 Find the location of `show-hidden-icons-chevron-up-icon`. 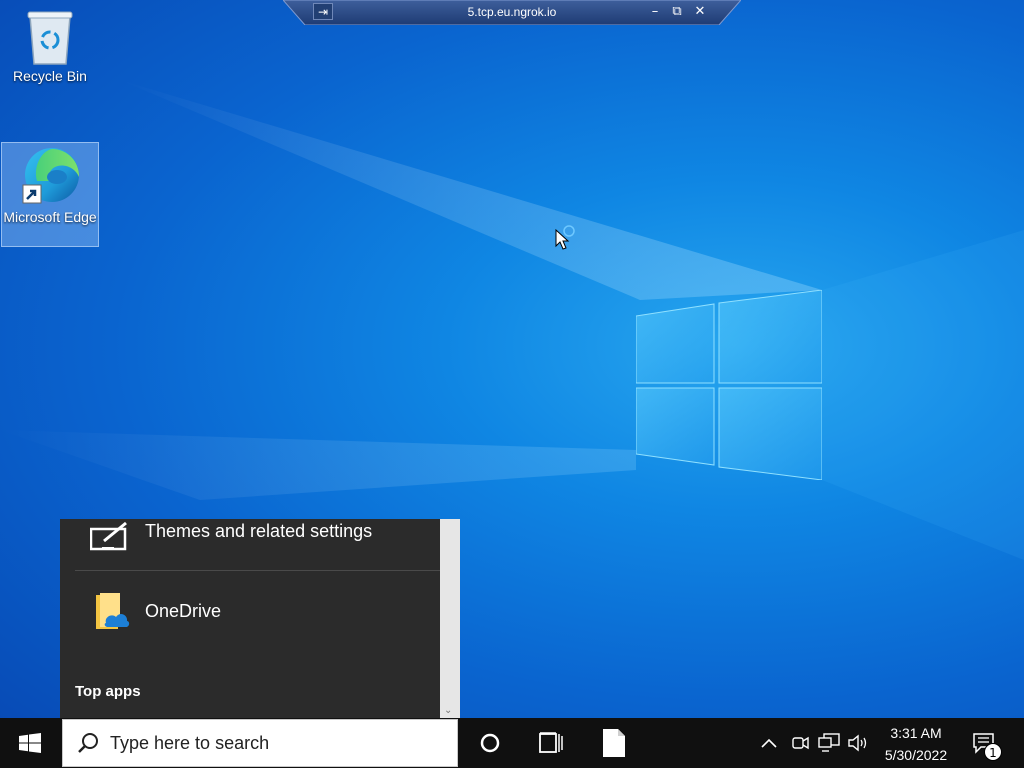

show-hidden-icons-chevron-up-icon is located at coordinates (769, 743).